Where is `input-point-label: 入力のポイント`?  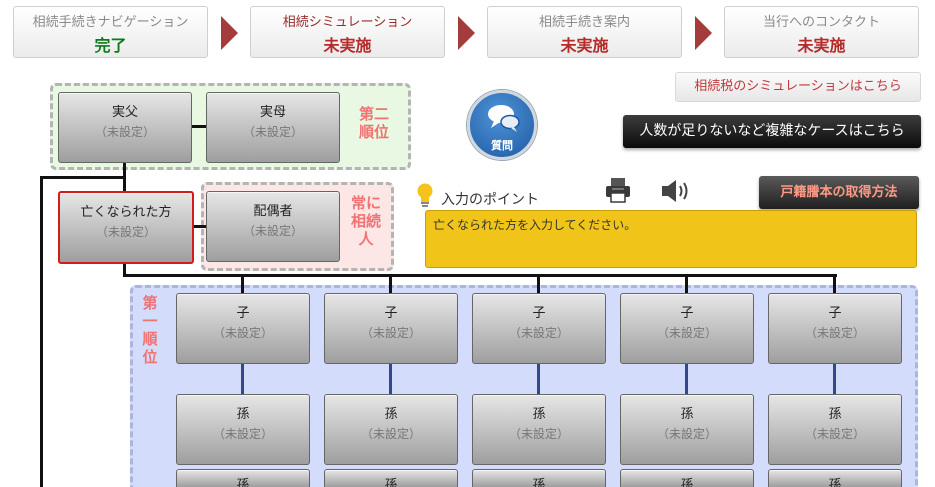
input-point-label: 入力のポイント is located at coordinates (490, 200).